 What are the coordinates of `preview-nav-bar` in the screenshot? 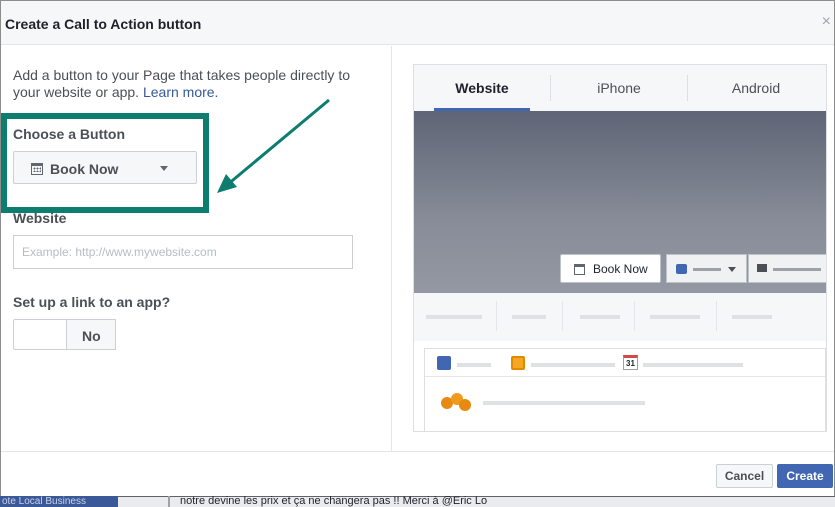 It's located at (620, 317).